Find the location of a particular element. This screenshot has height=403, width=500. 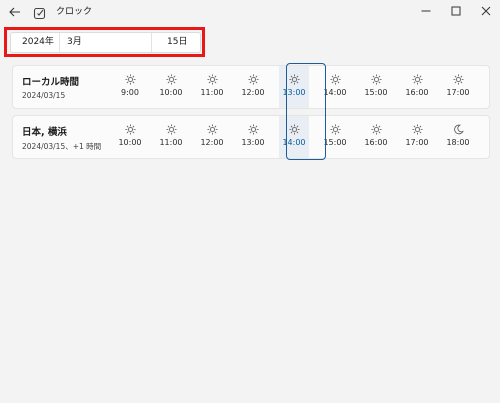

maximize-button is located at coordinates (456, 11).